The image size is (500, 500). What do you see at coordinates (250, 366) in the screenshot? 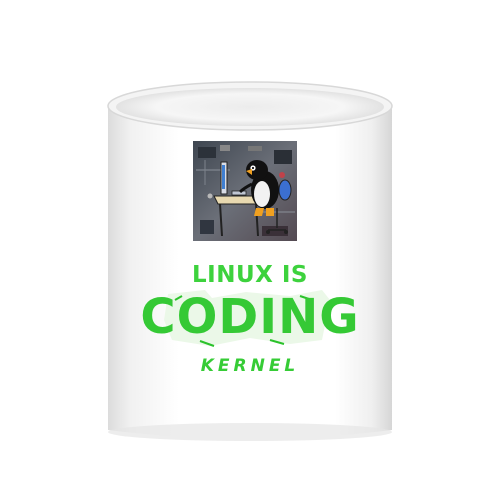
I see `print-line-kernel: KERNEL` at bounding box center [250, 366].